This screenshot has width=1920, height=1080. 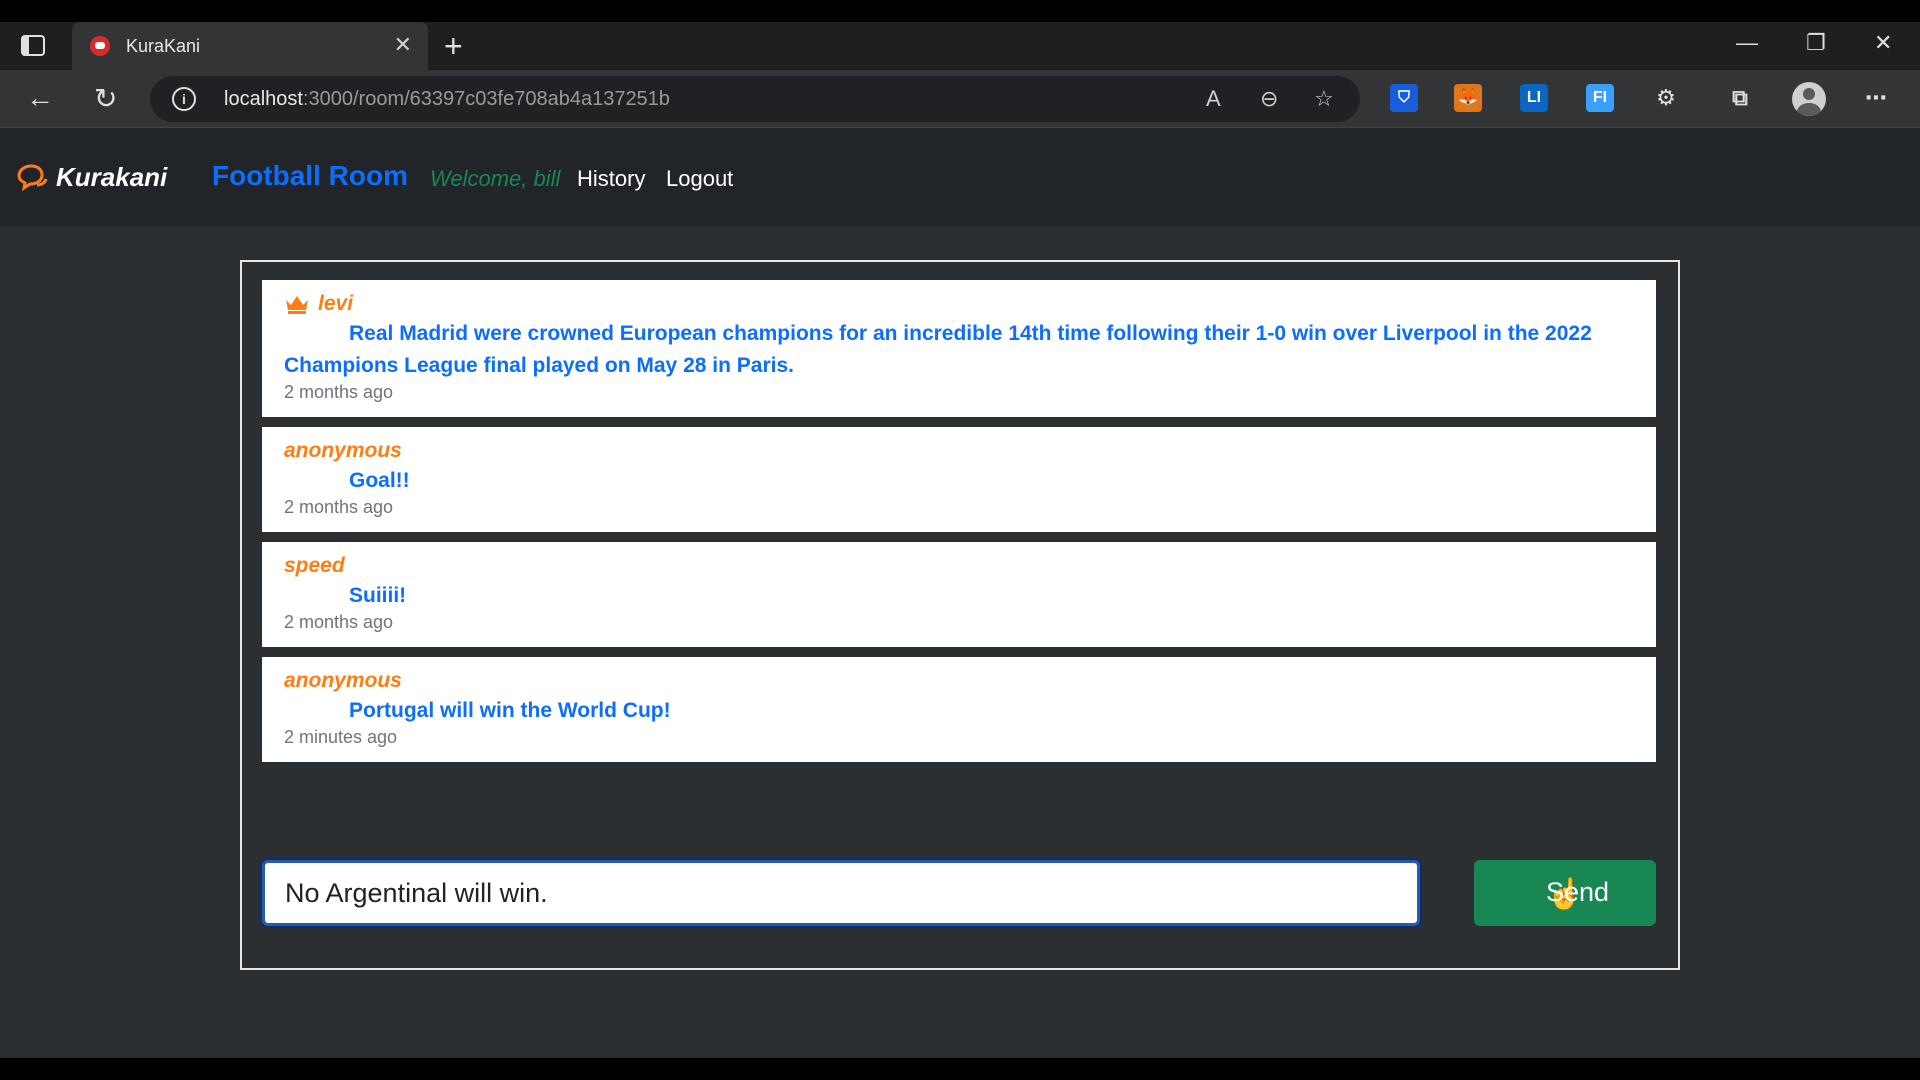 What do you see at coordinates (841, 893) in the screenshot?
I see `message-input` at bounding box center [841, 893].